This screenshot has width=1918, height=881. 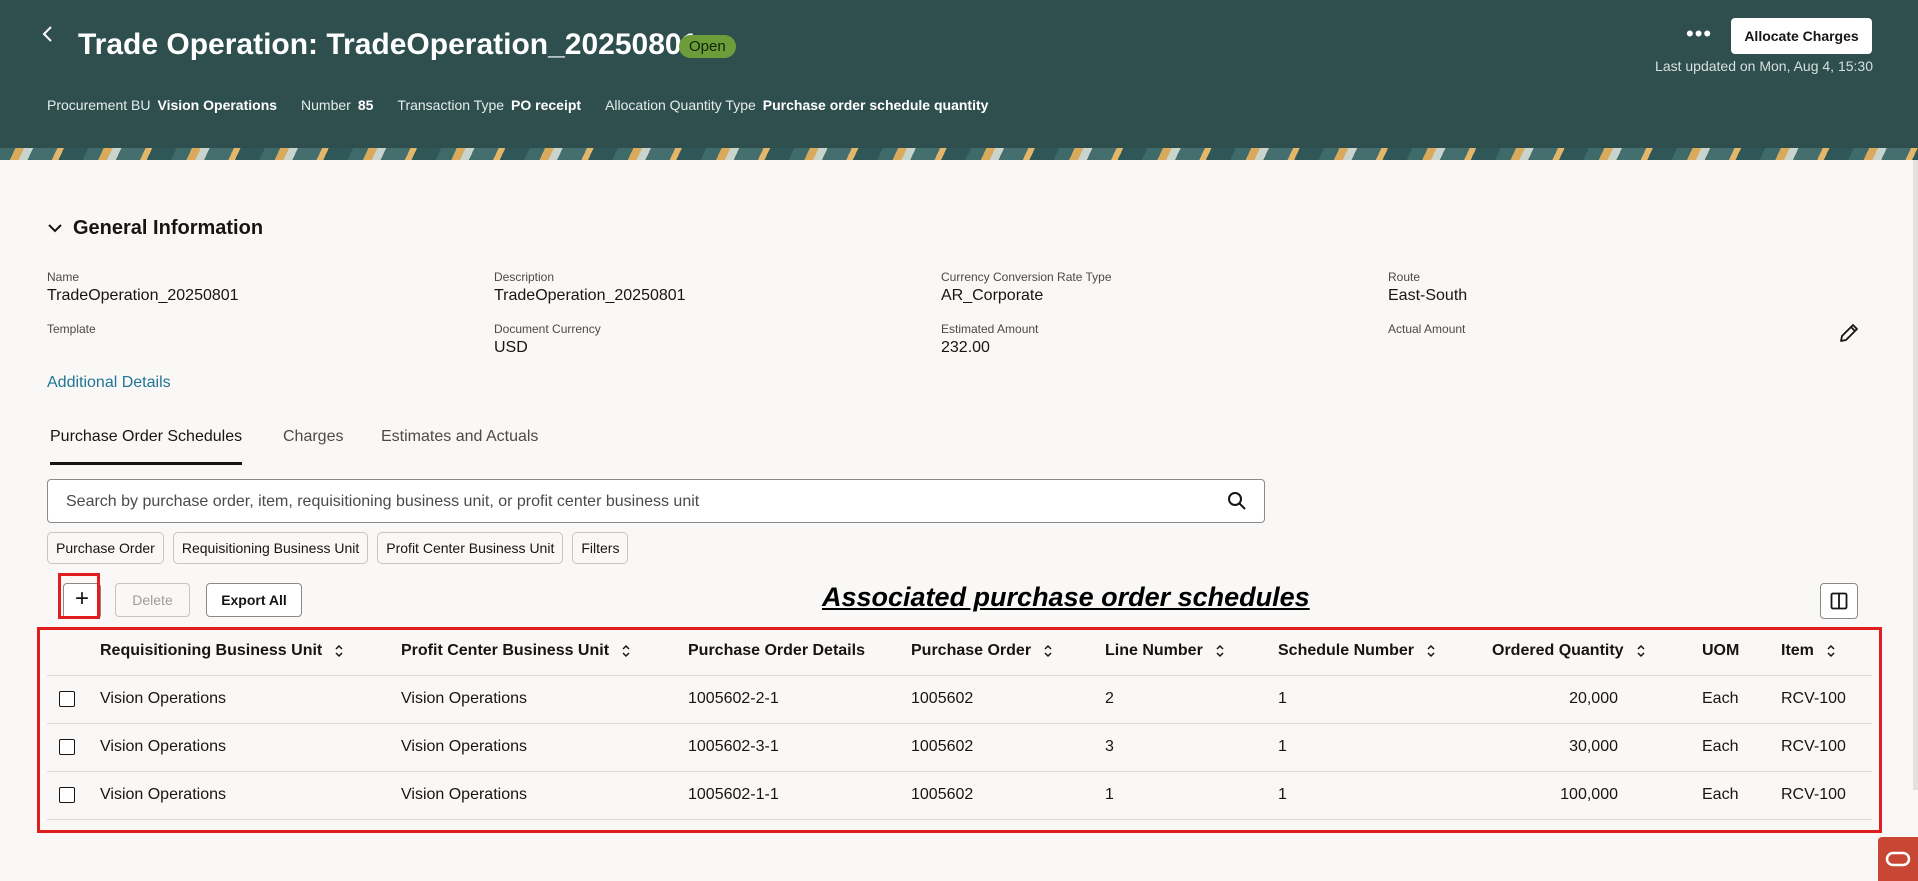 What do you see at coordinates (590, 287) in the screenshot?
I see `field-description: Description TradeOperation_20250801` at bounding box center [590, 287].